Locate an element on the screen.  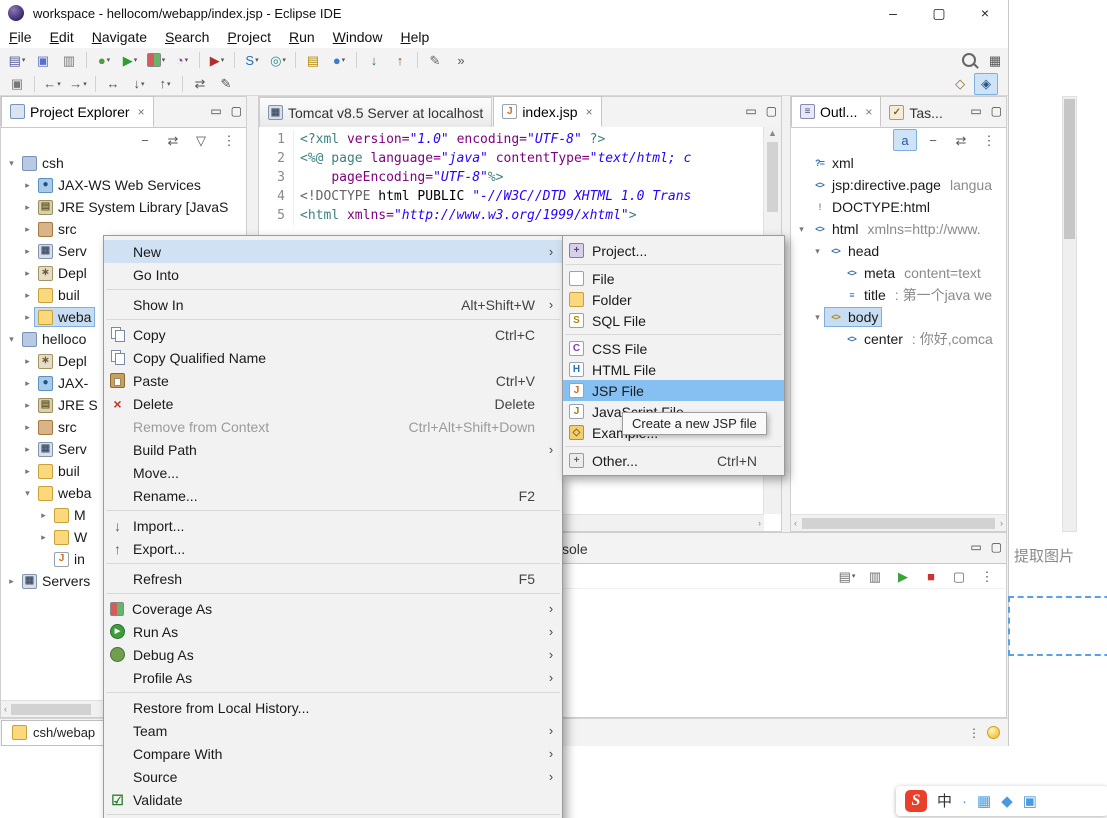
tree-item-jax-ws-web-services: ▸ ● JAX-WS Web Services is located at coordinates (123, 185).